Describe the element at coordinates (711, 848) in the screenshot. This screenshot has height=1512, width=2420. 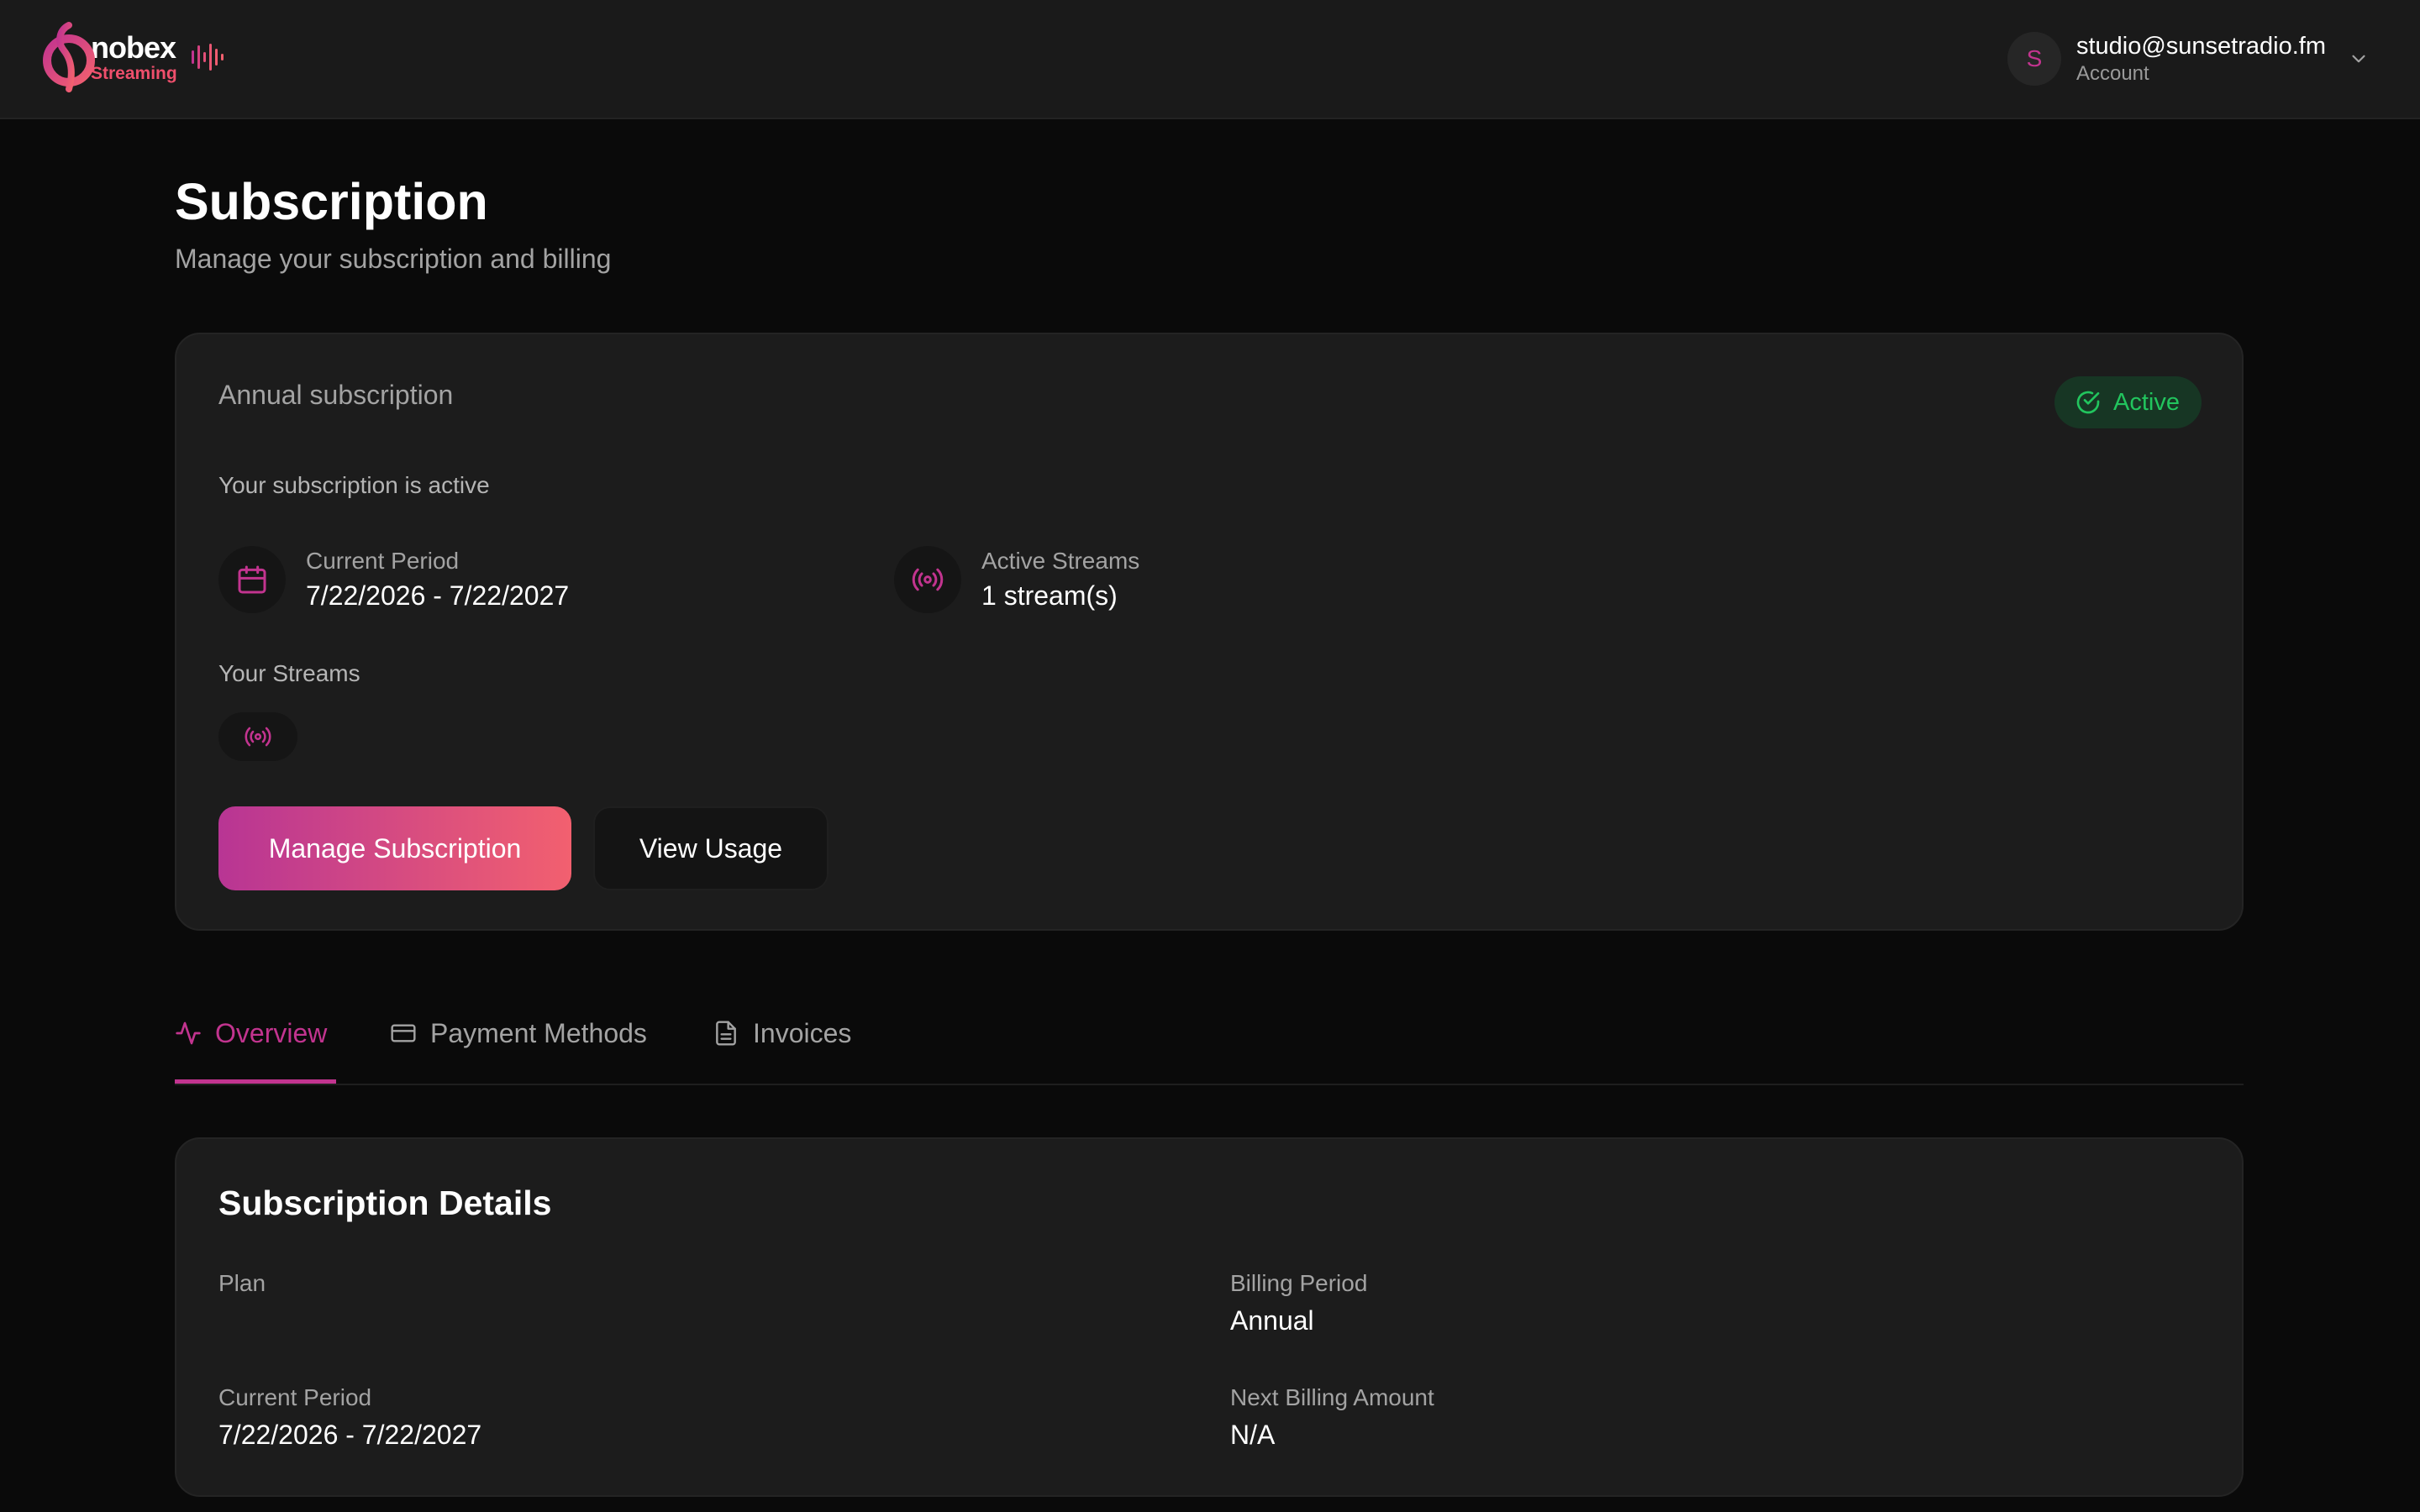
I see `view-usage-button: View Usage` at that location.